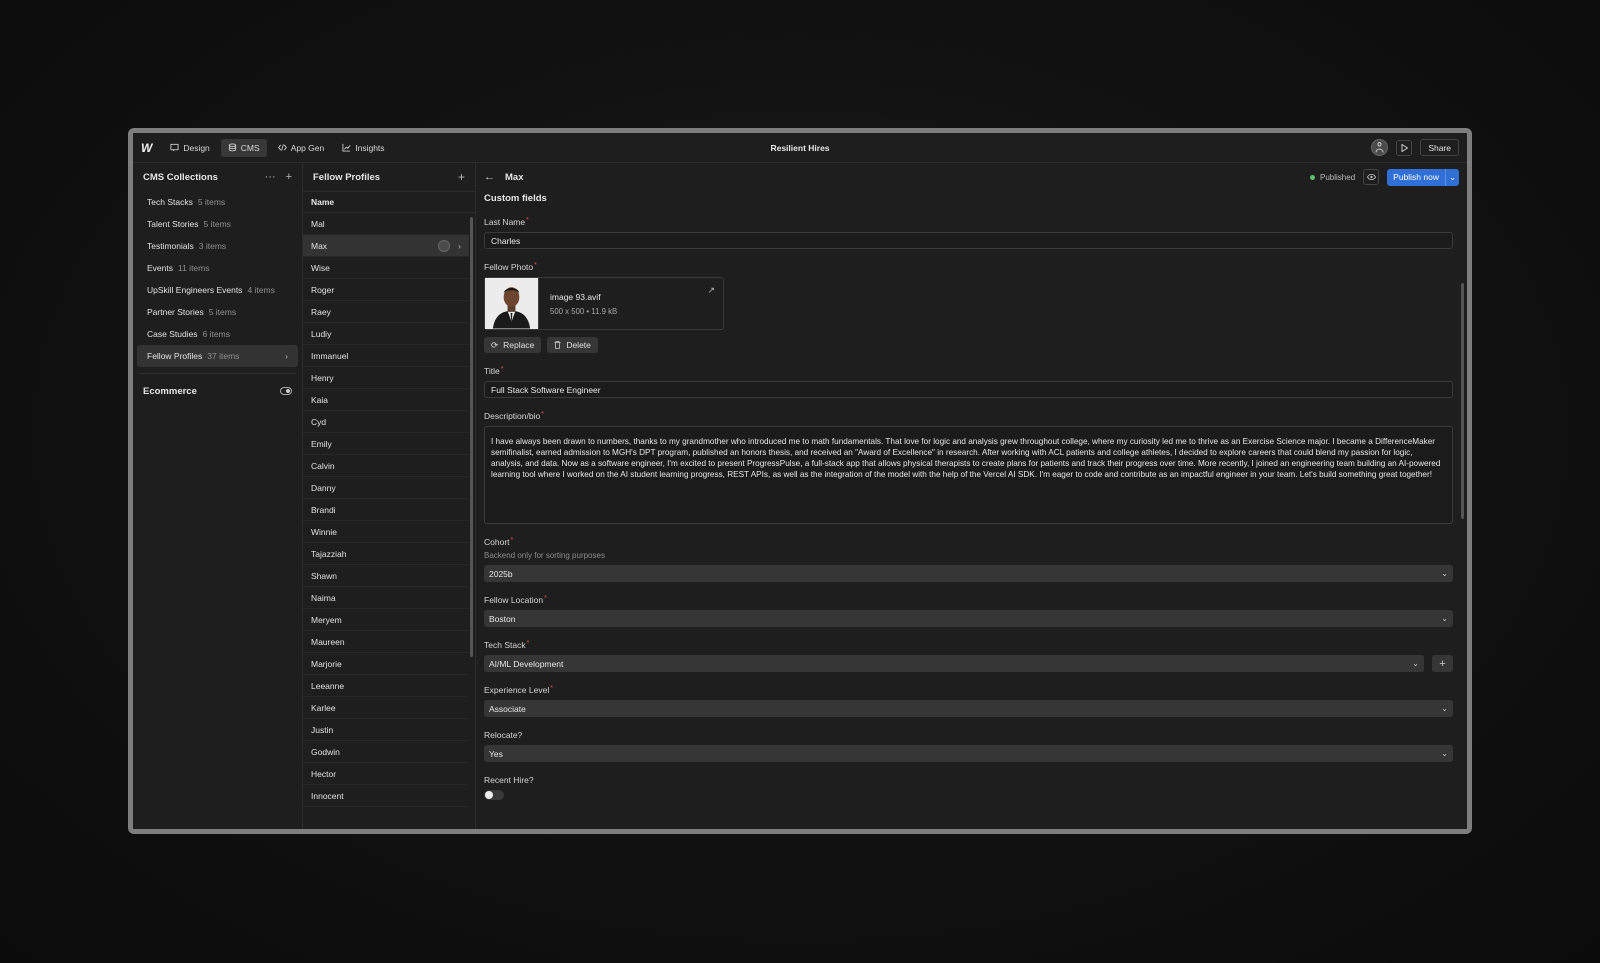 The image size is (1600, 963). Describe the element at coordinates (386, 664) in the screenshot. I see `table-row: Marjorie` at that location.